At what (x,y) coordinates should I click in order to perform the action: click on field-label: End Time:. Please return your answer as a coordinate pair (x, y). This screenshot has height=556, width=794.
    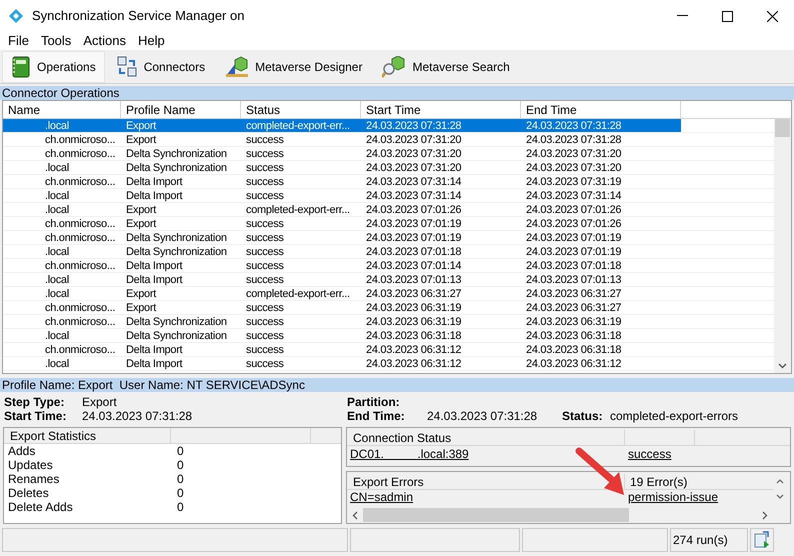
    Looking at the image, I should click on (376, 416).